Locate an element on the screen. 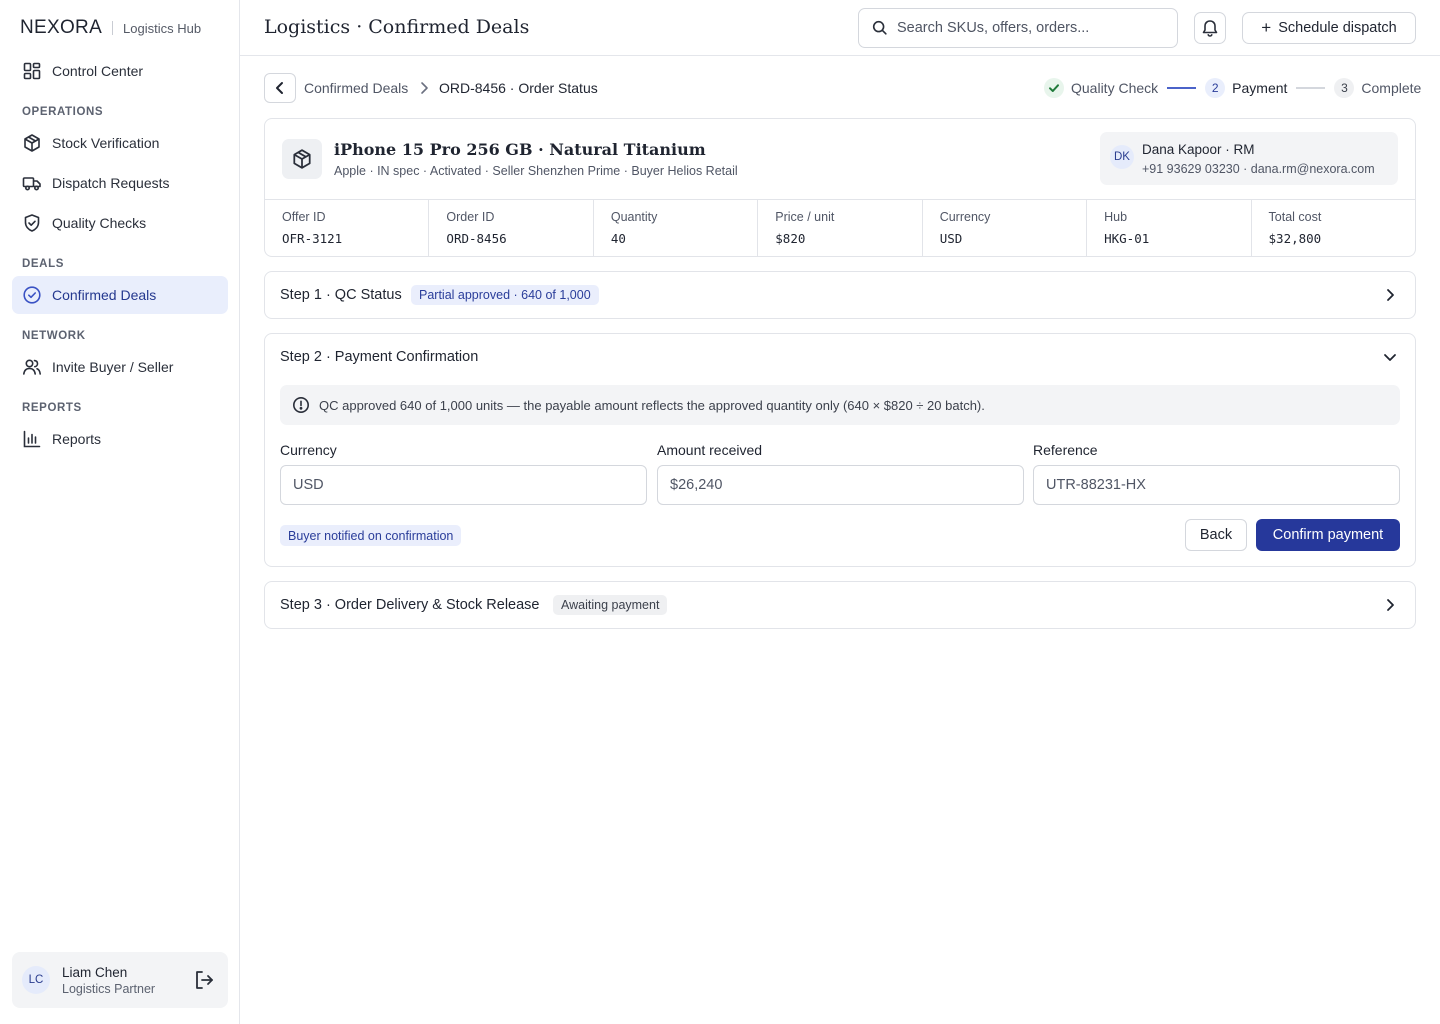 Image resolution: width=1440 pixels, height=1024 pixels. sidebar-item-invite: Invite Buyer / Seller is located at coordinates (120, 367).